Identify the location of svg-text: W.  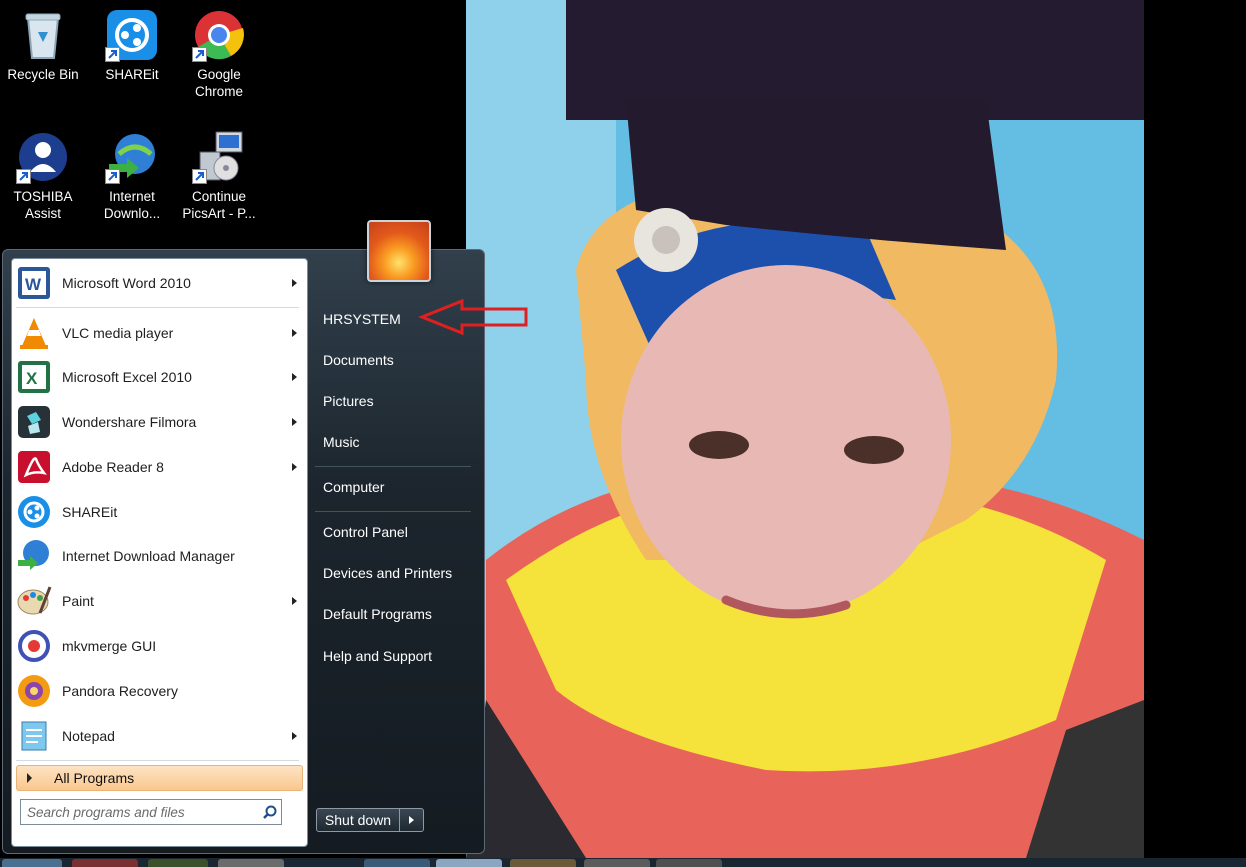
(33, 284).